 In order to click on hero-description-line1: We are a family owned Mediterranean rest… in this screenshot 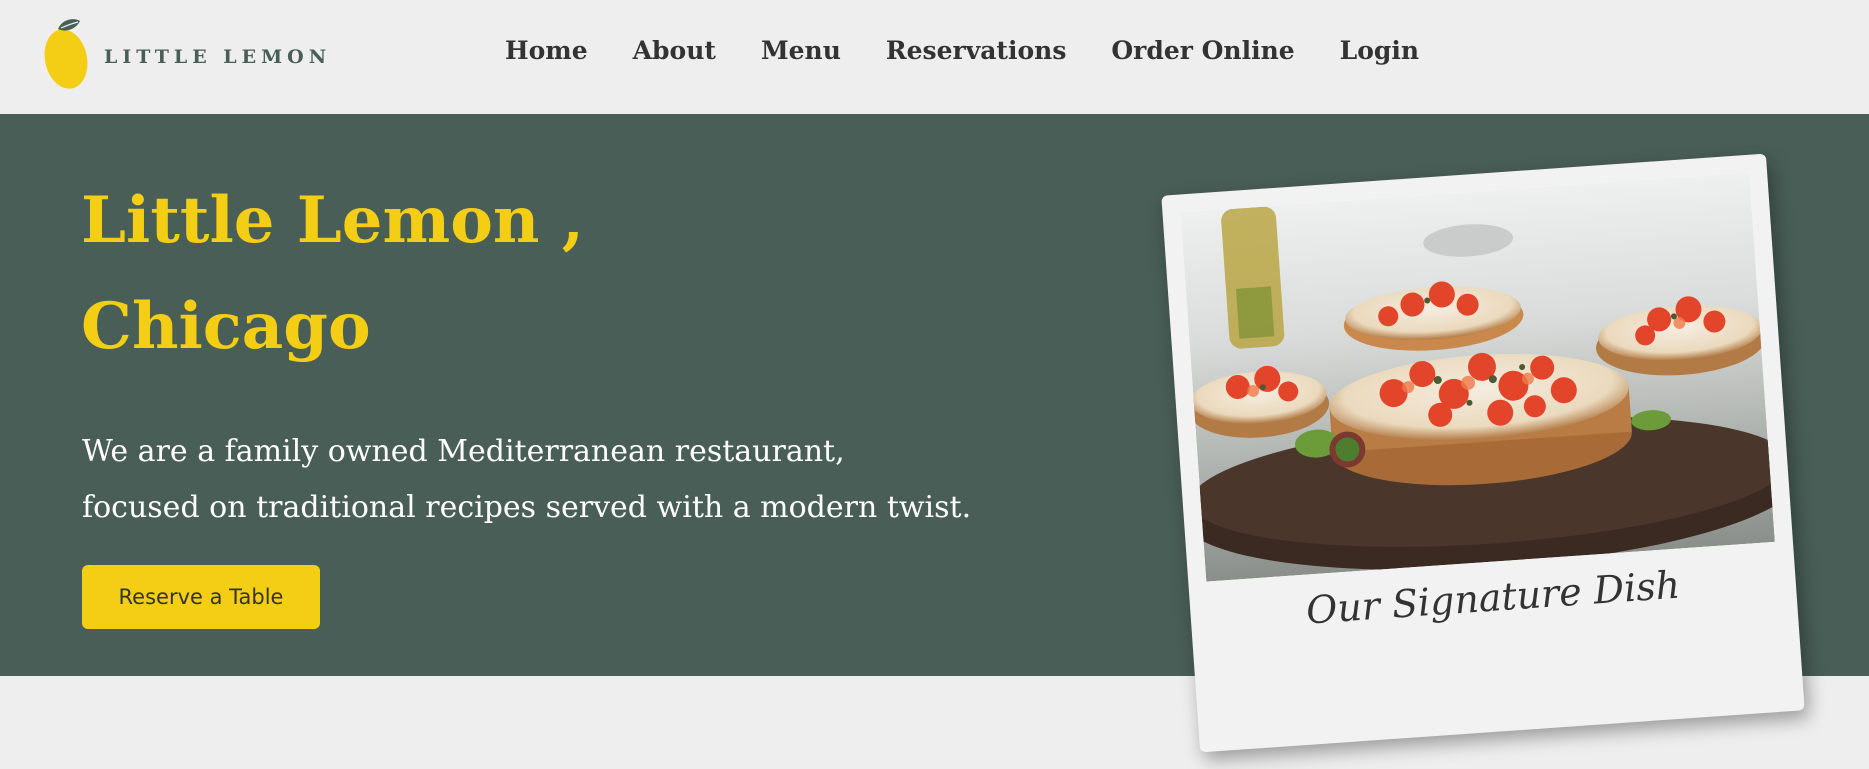, I will do `click(463, 451)`.